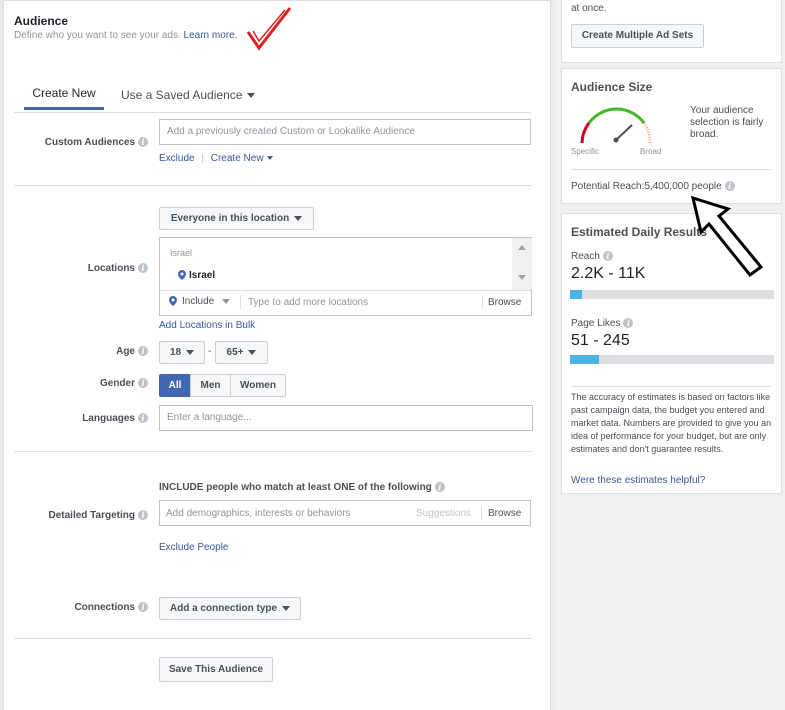 The height and width of the screenshot is (710, 785). I want to click on targeting-browse-button: Browse, so click(504, 513).